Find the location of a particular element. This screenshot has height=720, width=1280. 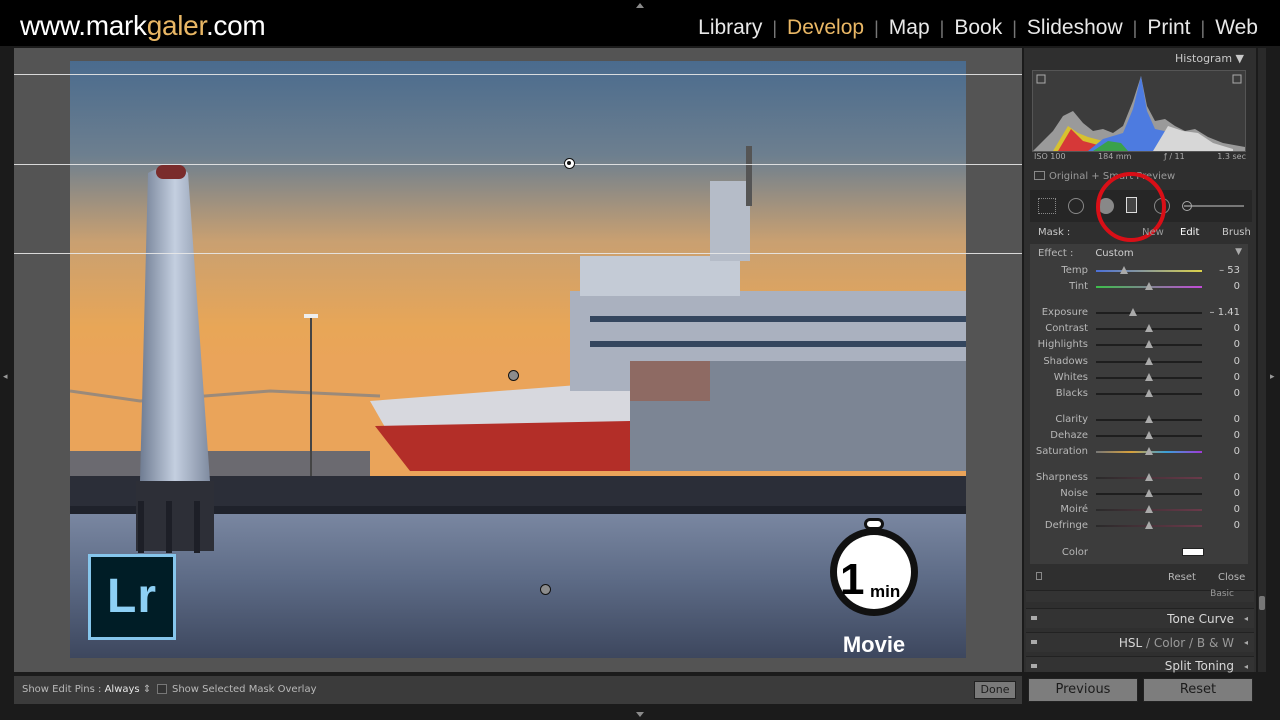

show-edit-pins-value: Always is located at coordinates (122, 689).